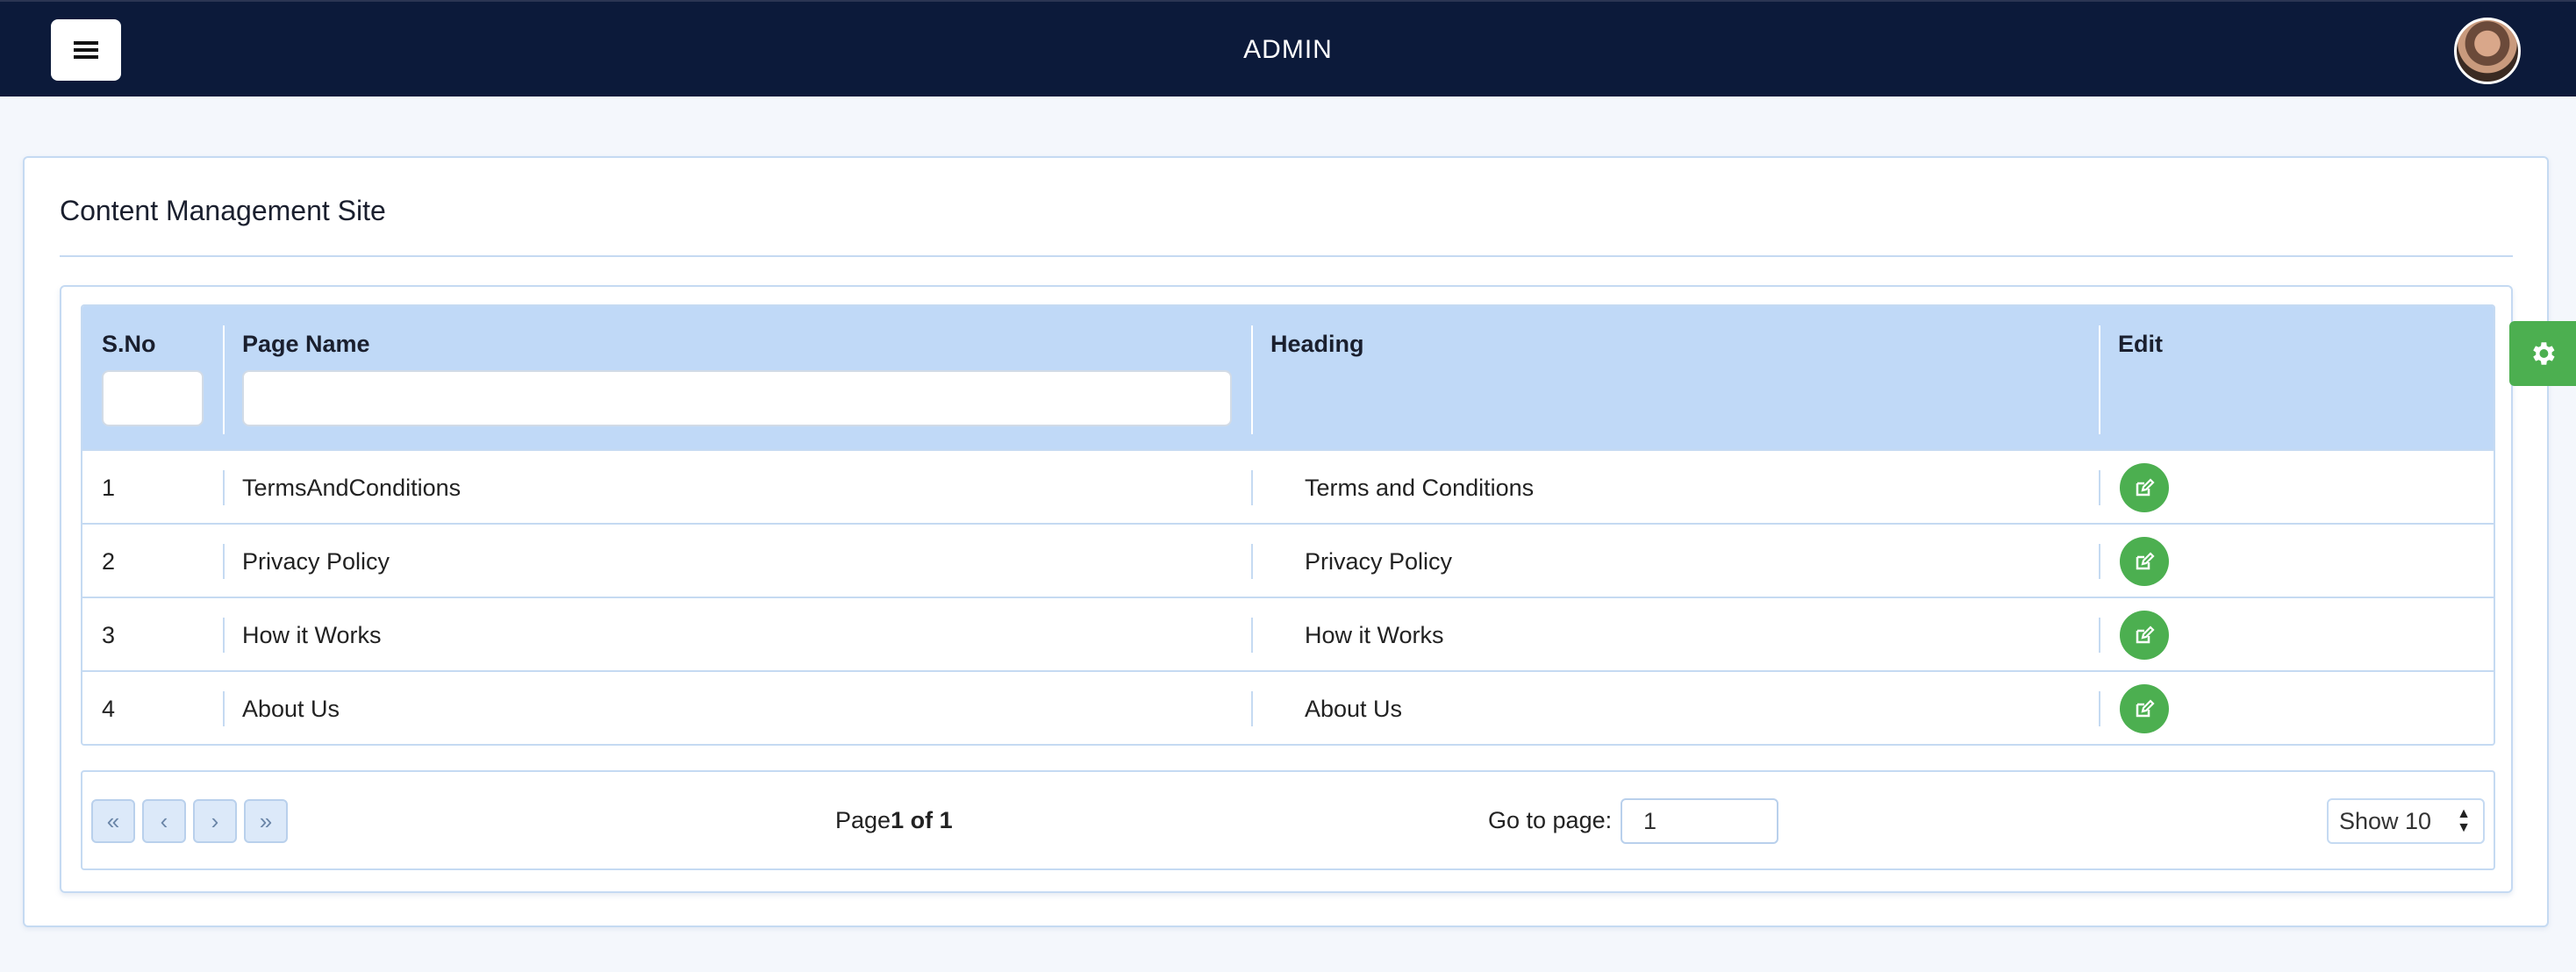 The height and width of the screenshot is (972, 2576). I want to click on cell-heading: Terms and Conditions, so click(1420, 488).